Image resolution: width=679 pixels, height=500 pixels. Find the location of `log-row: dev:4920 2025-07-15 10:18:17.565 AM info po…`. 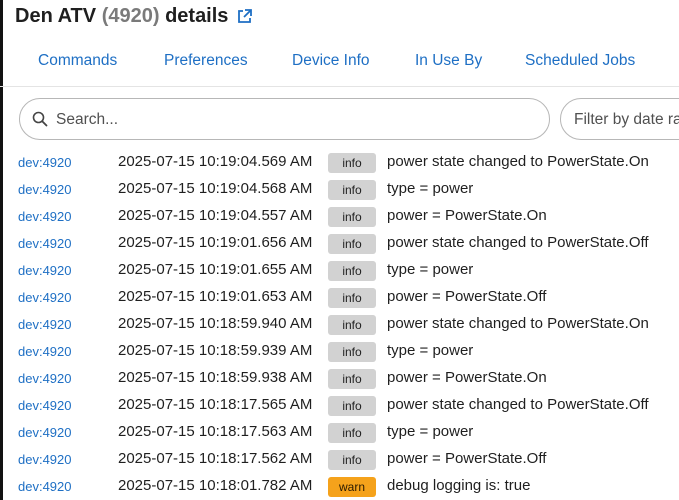

log-row: dev:4920 2025-07-15 10:18:17.565 AM info po… is located at coordinates (339, 405).